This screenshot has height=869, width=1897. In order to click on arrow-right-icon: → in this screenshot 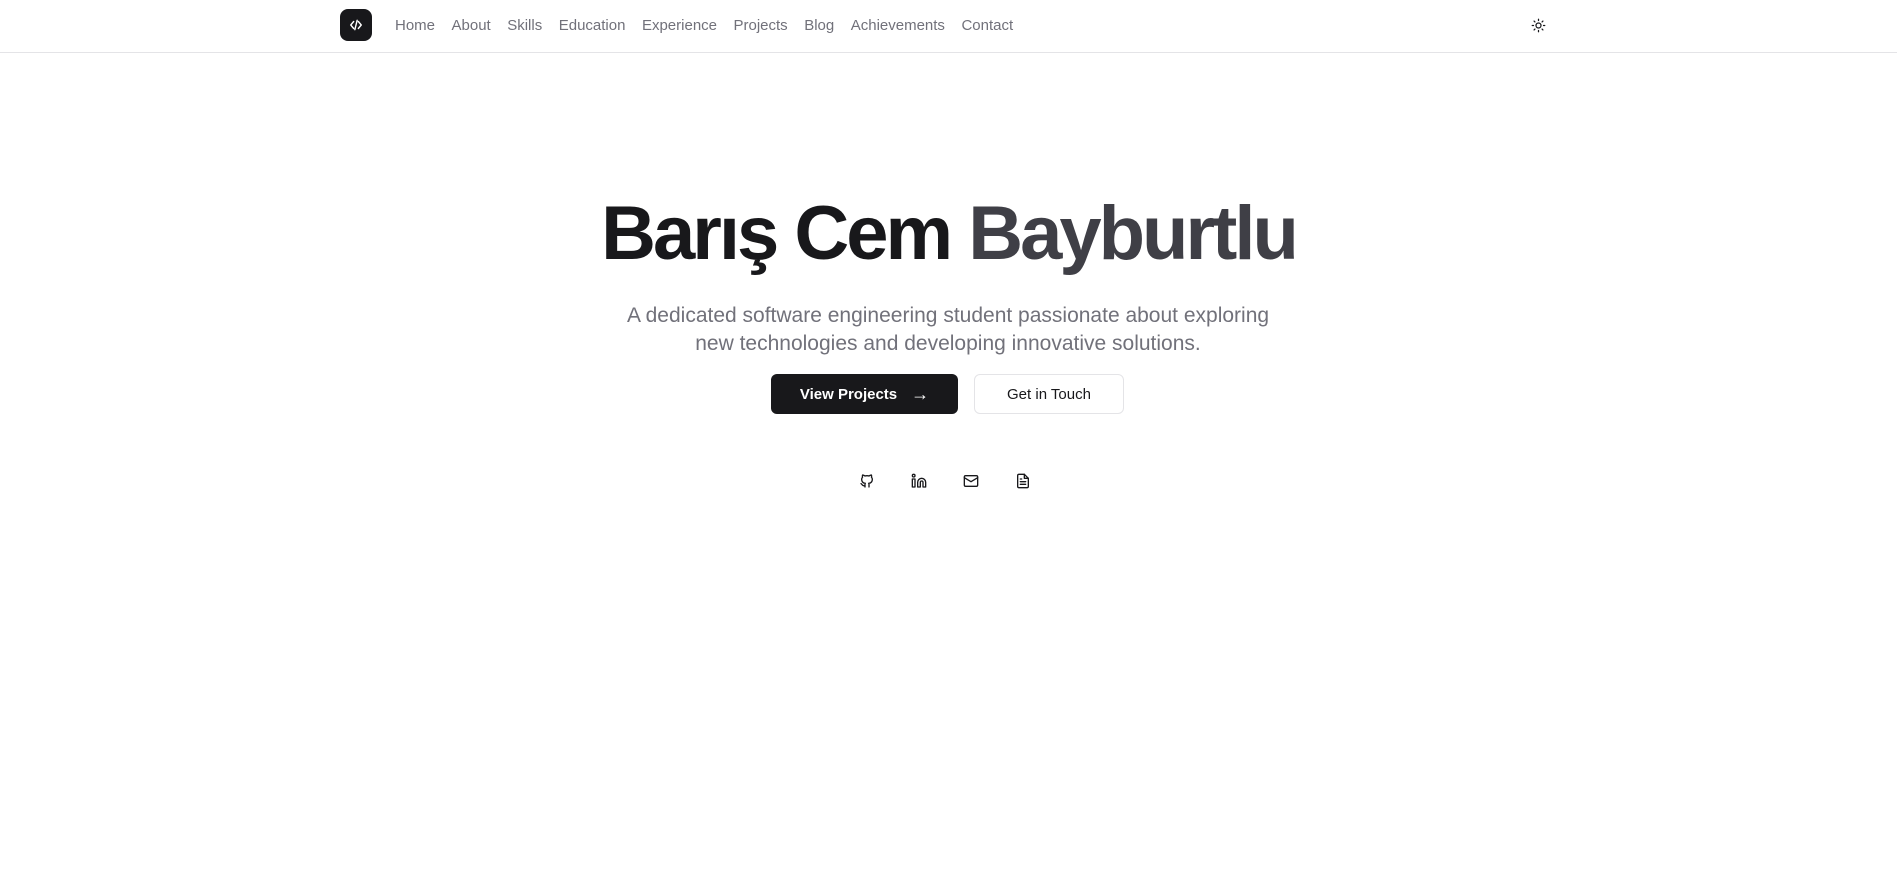, I will do `click(920, 394)`.